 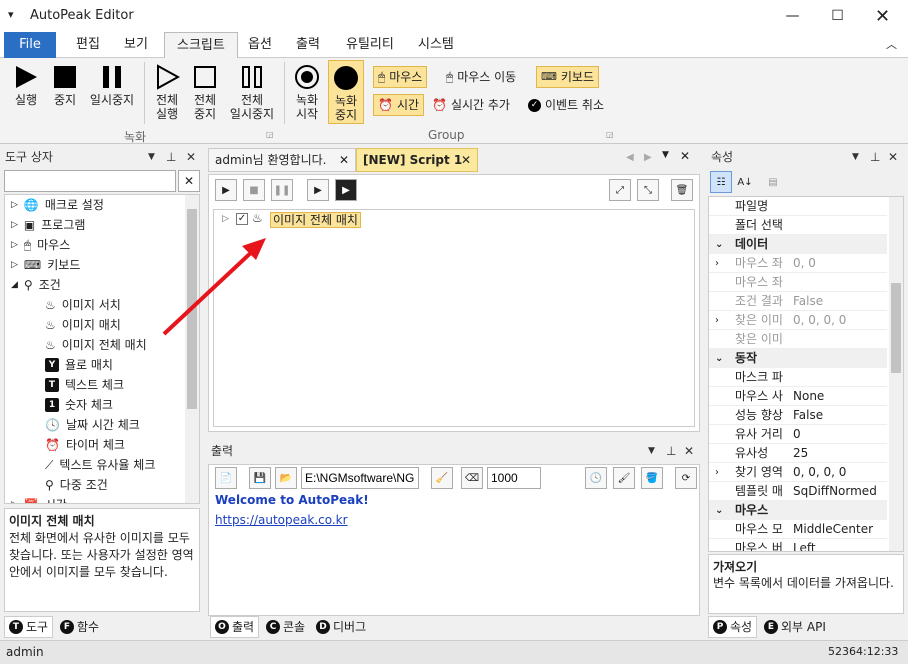 I want to click on property-row: 마우스 사 None, so click(x=798, y=396).